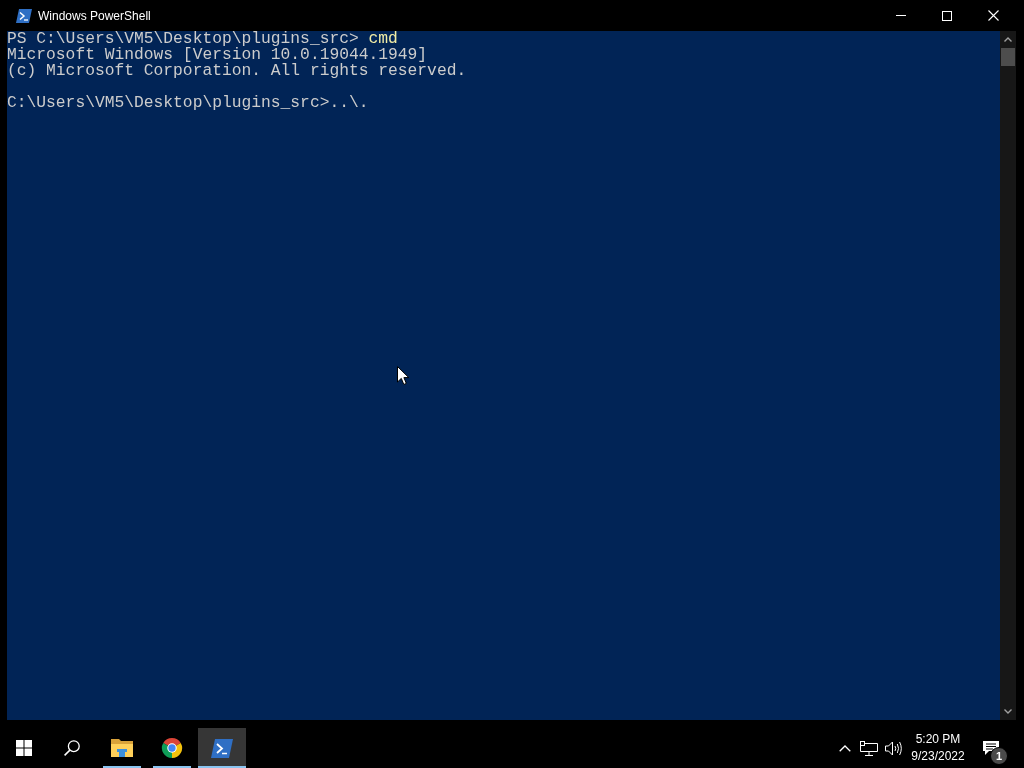 The width and height of the screenshot is (1024, 768). I want to click on mouse-pointer-icon, so click(403, 376).